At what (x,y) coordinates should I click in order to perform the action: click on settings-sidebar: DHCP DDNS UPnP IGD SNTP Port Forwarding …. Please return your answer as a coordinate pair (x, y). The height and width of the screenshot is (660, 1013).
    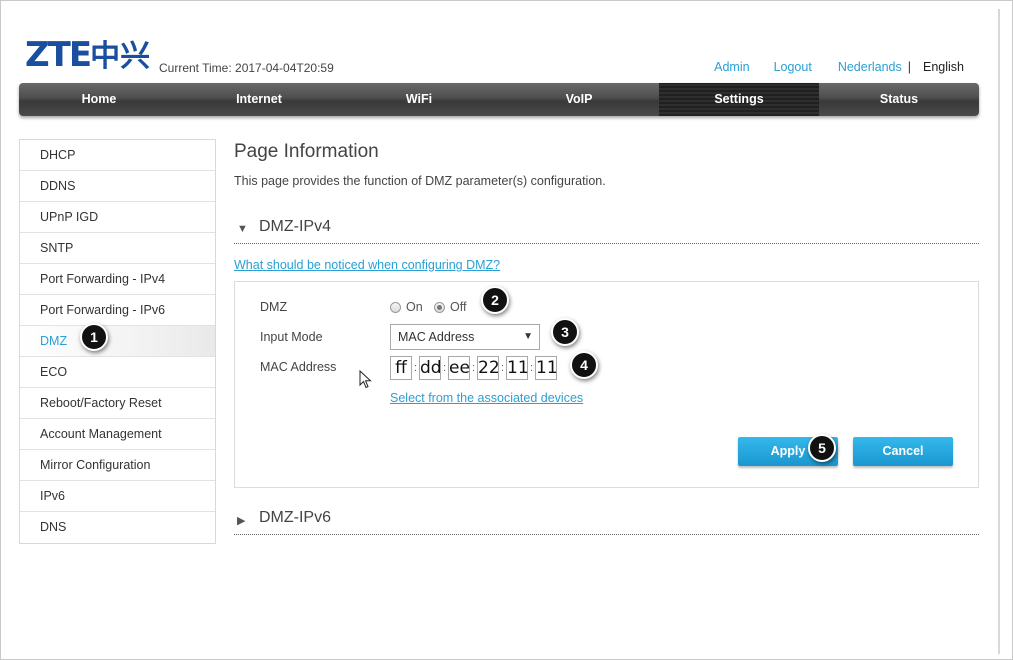
    Looking at the image, I should click on (117, 341).